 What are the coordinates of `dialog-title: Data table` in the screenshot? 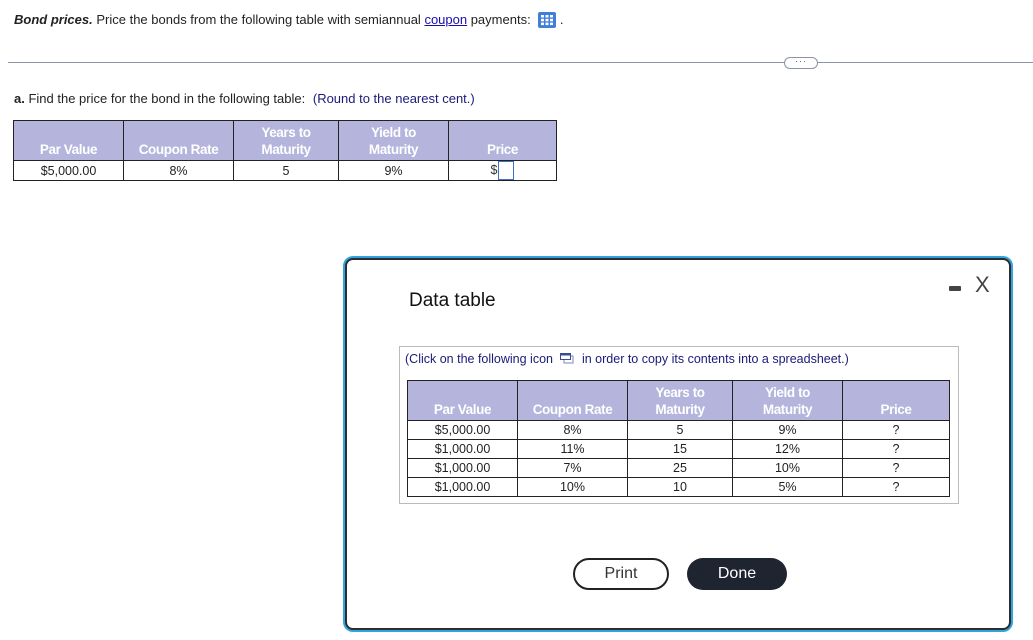 It's located at (452, 300).